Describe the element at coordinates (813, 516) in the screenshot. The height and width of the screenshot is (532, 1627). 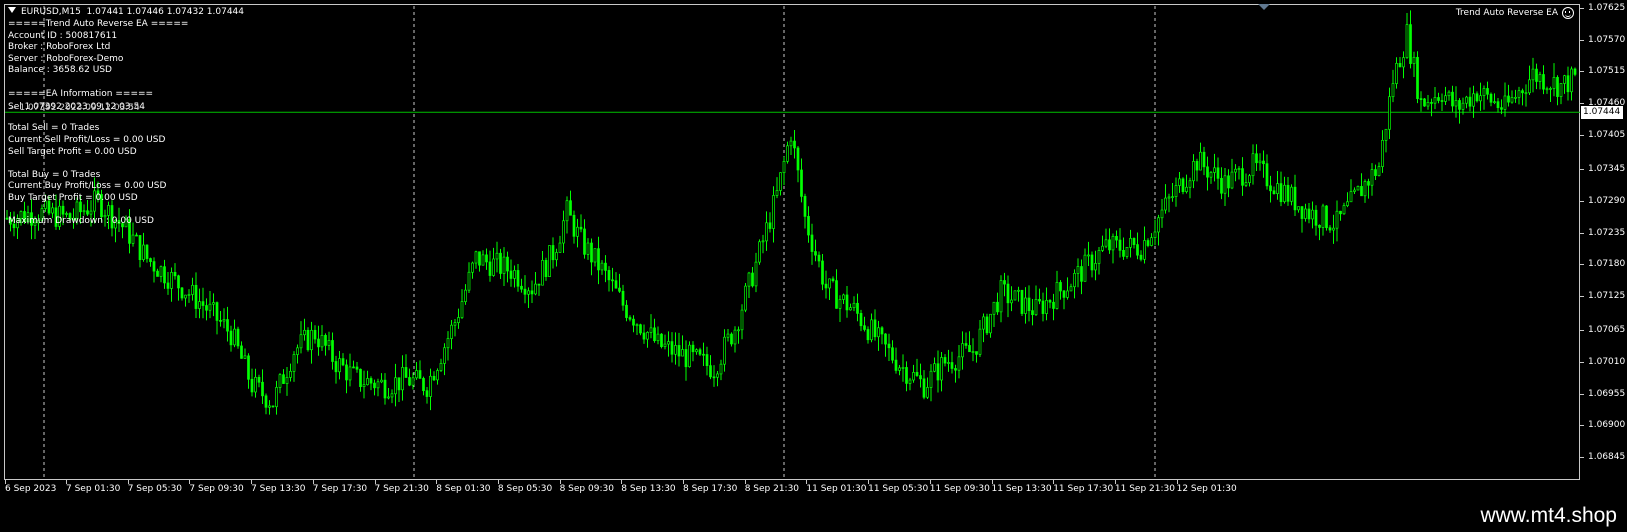
I see `footer-bar` at that location.